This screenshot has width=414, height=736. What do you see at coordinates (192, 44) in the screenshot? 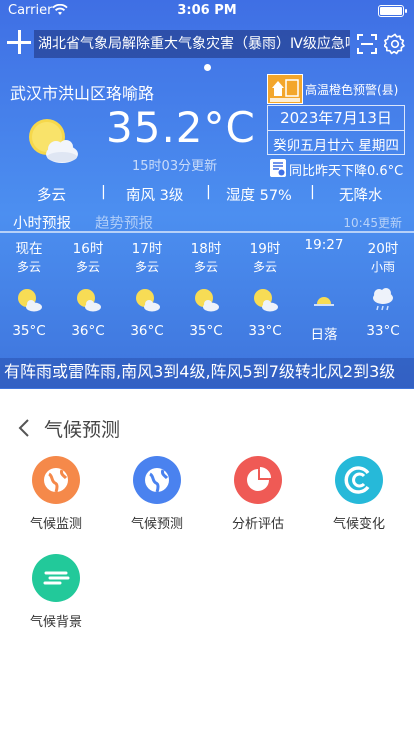
I see `alert-banner: 湖北省气象局解除重大气象灾害（暴雨）Ⅳ级应急响应` at bounding box center [192, 44].